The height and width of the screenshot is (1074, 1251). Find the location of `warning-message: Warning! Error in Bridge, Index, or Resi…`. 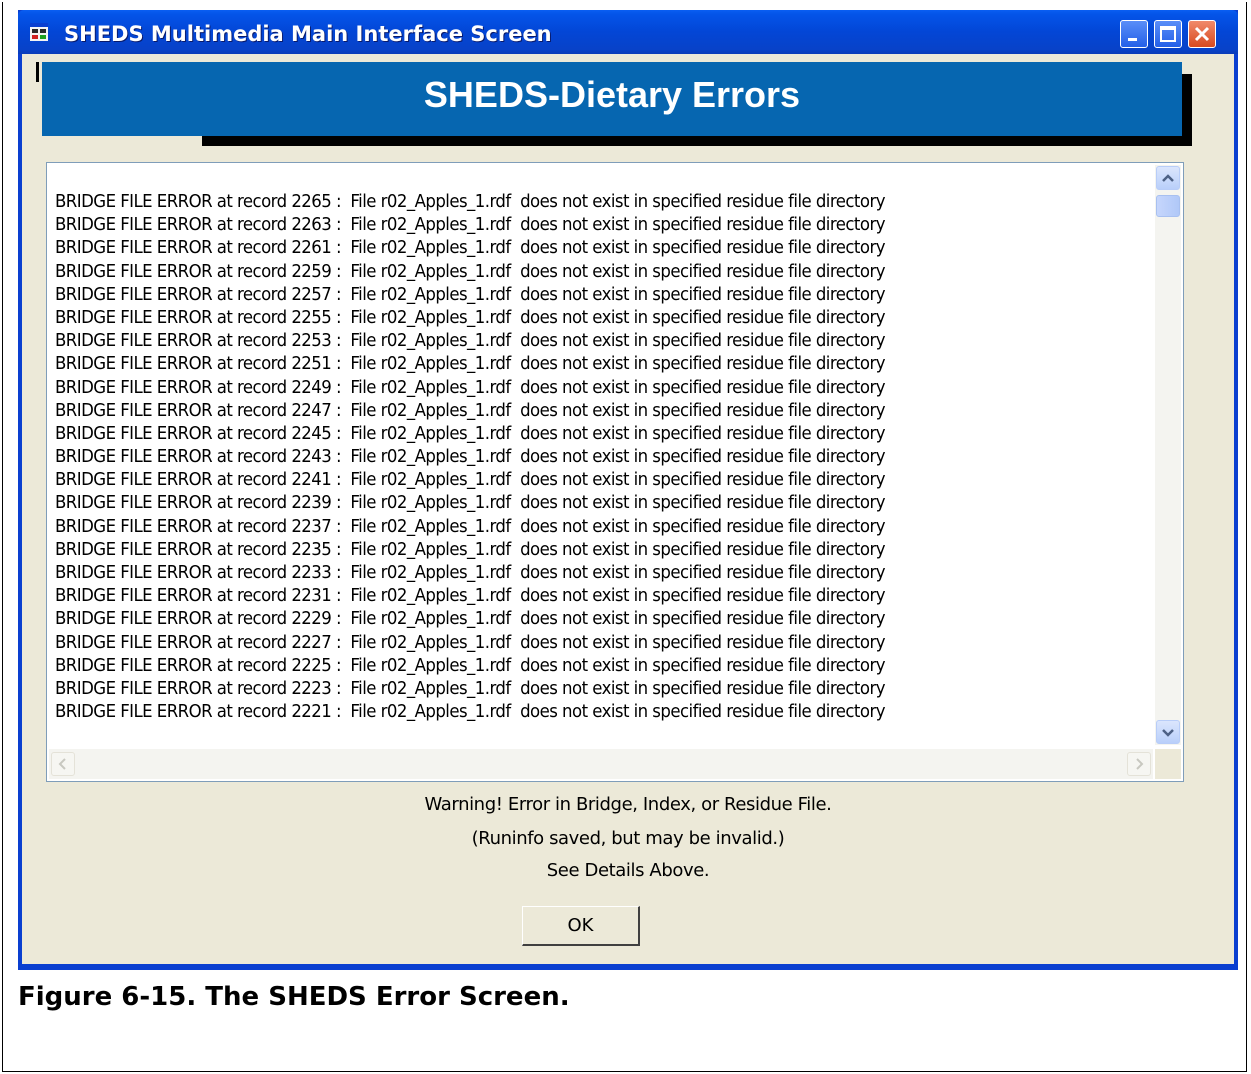

warning-message: Warning! Error in Bridge, Index, or Resi… is located at coordinates (628, 804).